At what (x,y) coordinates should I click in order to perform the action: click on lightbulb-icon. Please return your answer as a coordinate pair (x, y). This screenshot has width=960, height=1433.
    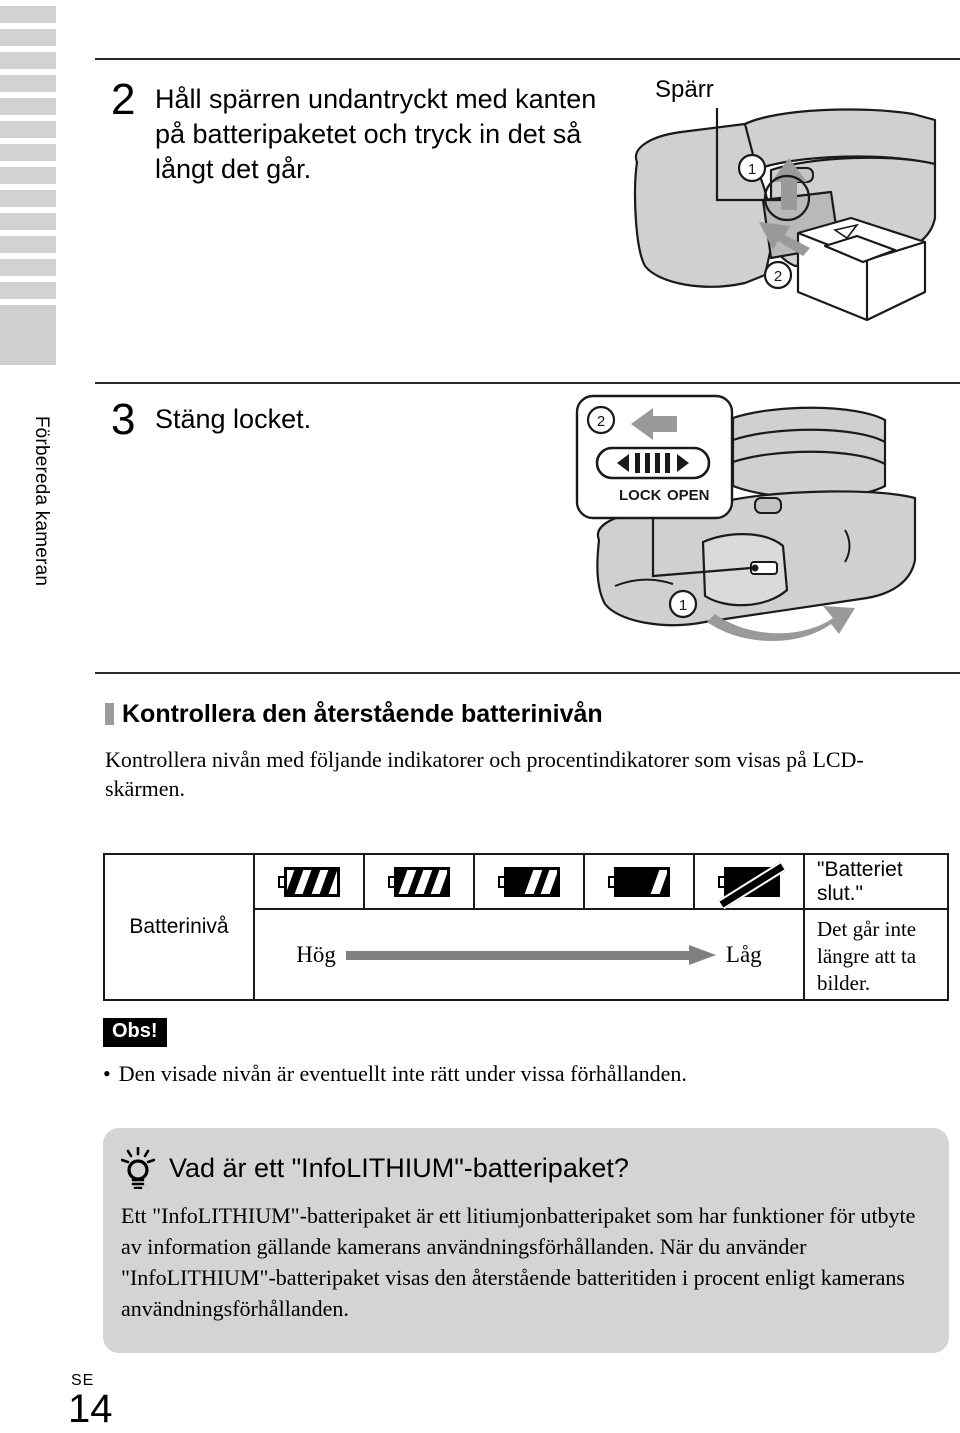
    Looking at the image, I should click on (138, 1168).